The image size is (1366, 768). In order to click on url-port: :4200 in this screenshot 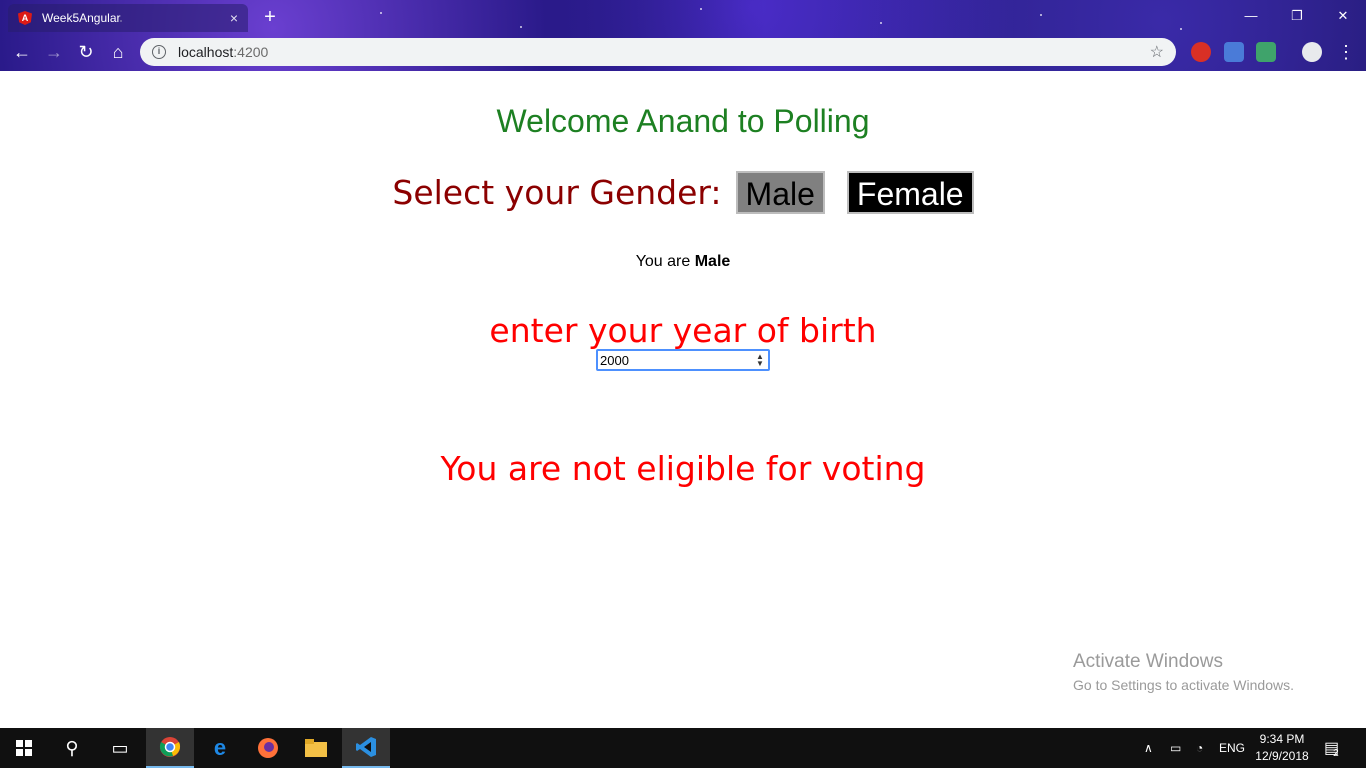, I will do `click(251, 52)`.